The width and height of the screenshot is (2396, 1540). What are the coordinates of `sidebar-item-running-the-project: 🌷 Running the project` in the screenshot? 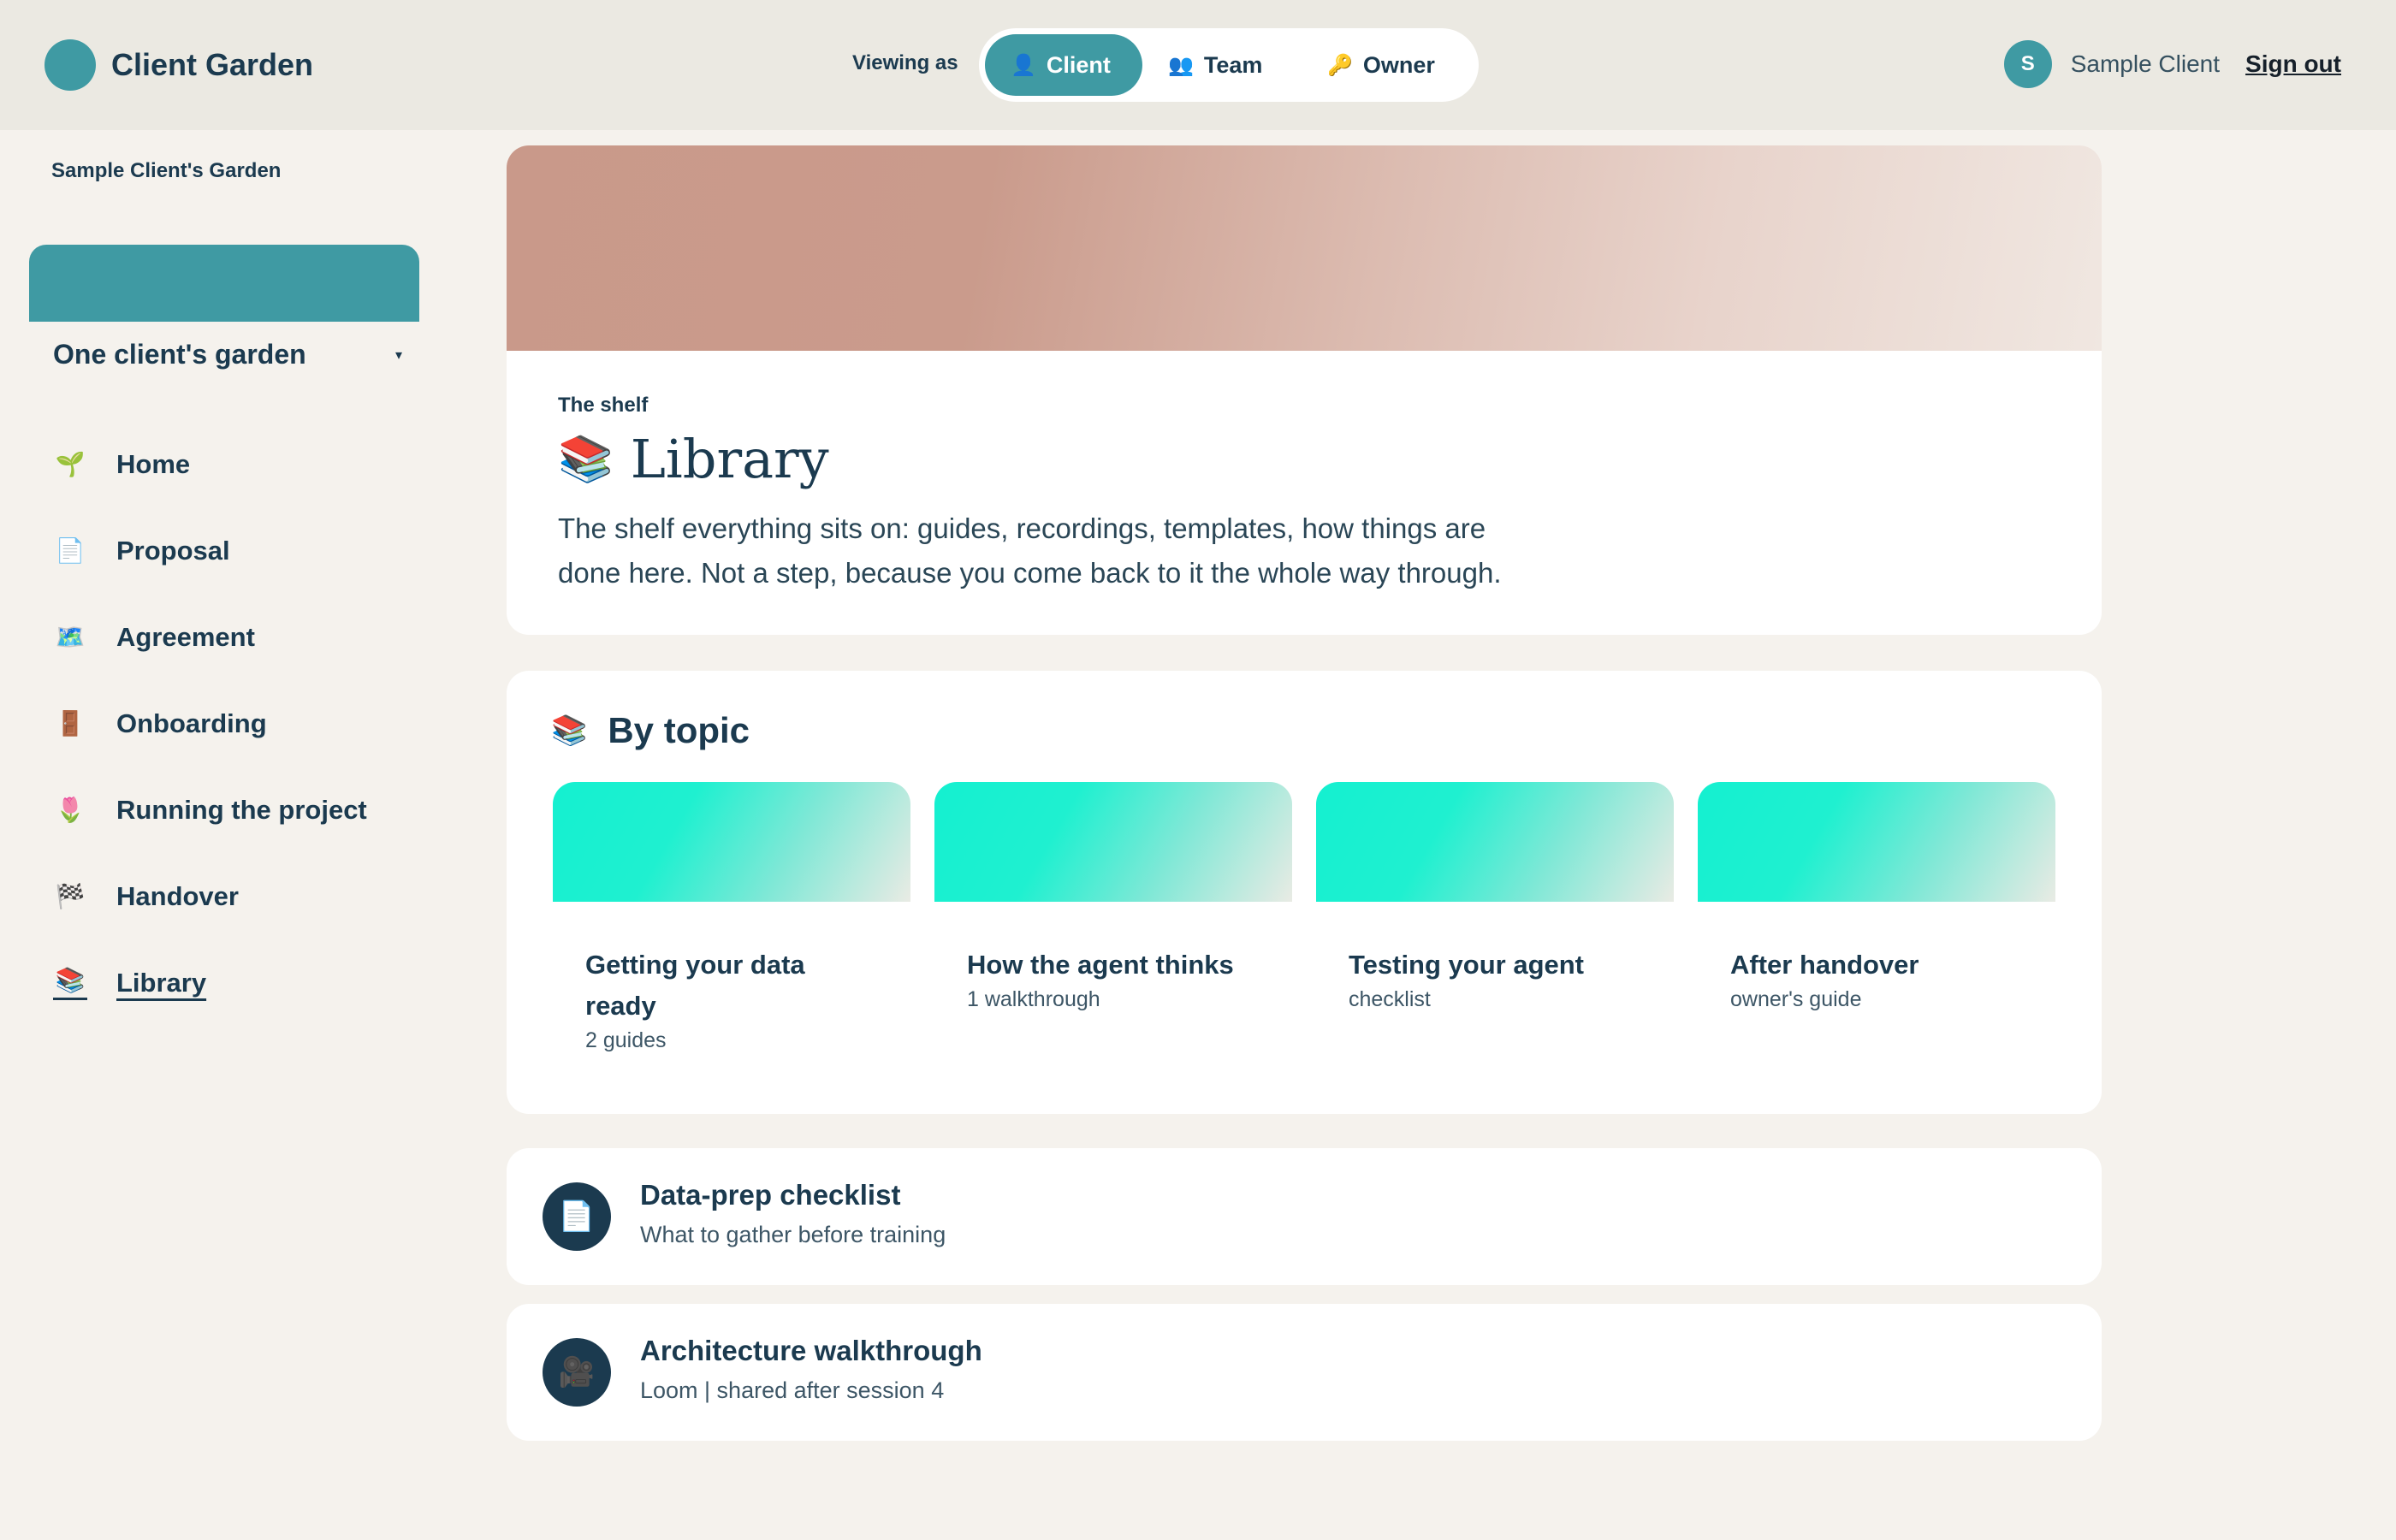 It's located at (210, 810).